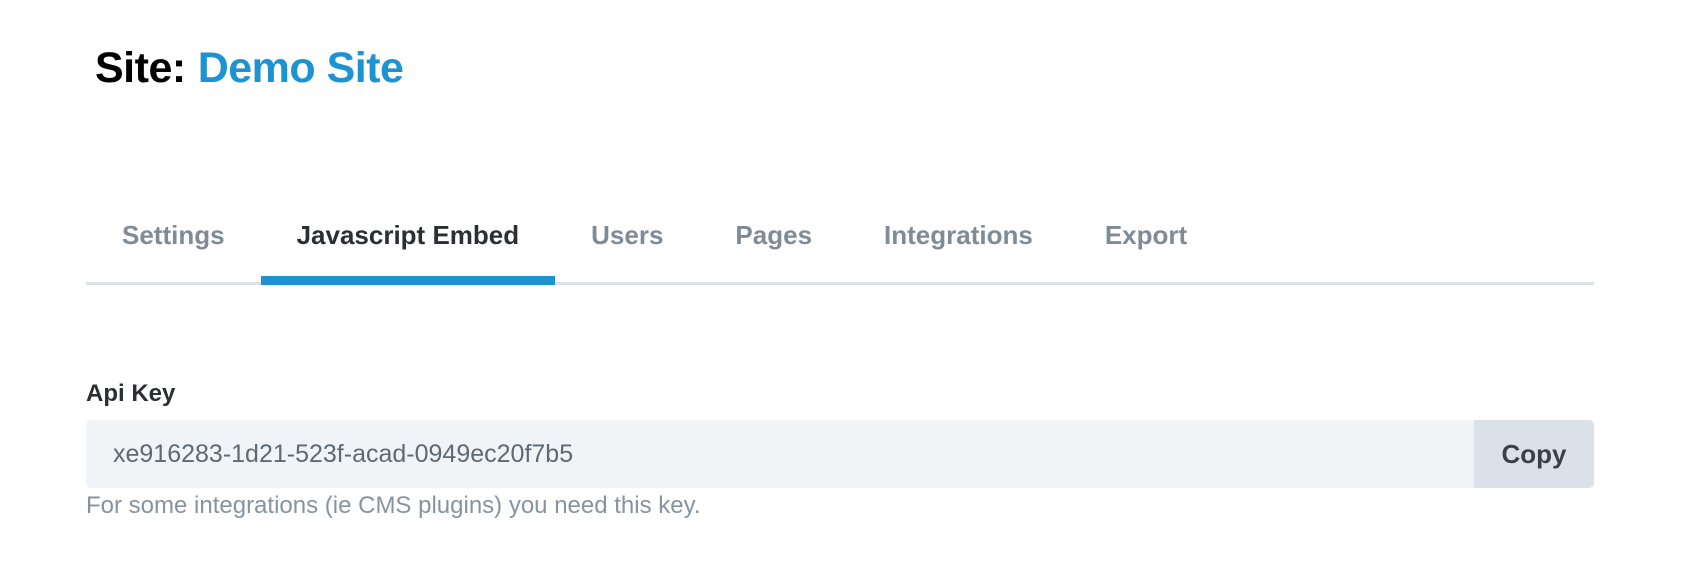 This screenshot has width=1684, height=582. Describe the element at coordinates (300, 68) in the screenshot. I see `site-name: Demo Site` at that location.